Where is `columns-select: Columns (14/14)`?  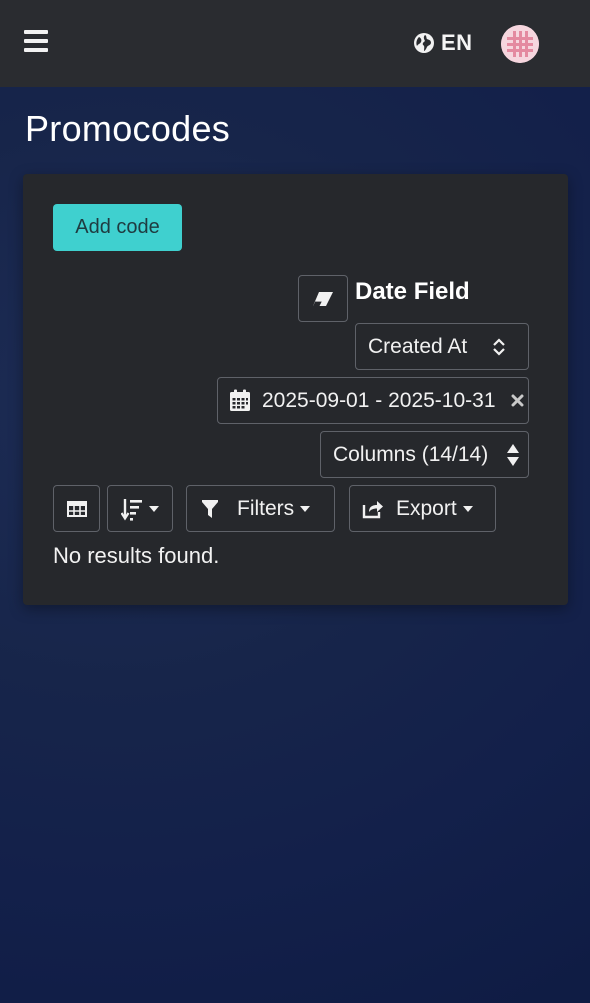 columns-select: Columns (14/14) is located at coordinates (424, 454).